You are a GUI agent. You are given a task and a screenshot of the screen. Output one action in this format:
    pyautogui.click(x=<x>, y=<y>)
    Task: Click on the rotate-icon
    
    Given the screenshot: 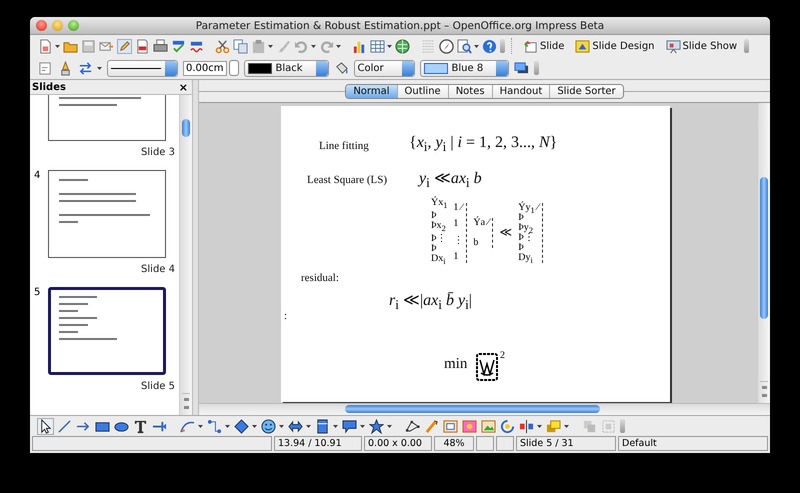 What is the action you would take?
    pyautogui.click(x=507, y=426)
    